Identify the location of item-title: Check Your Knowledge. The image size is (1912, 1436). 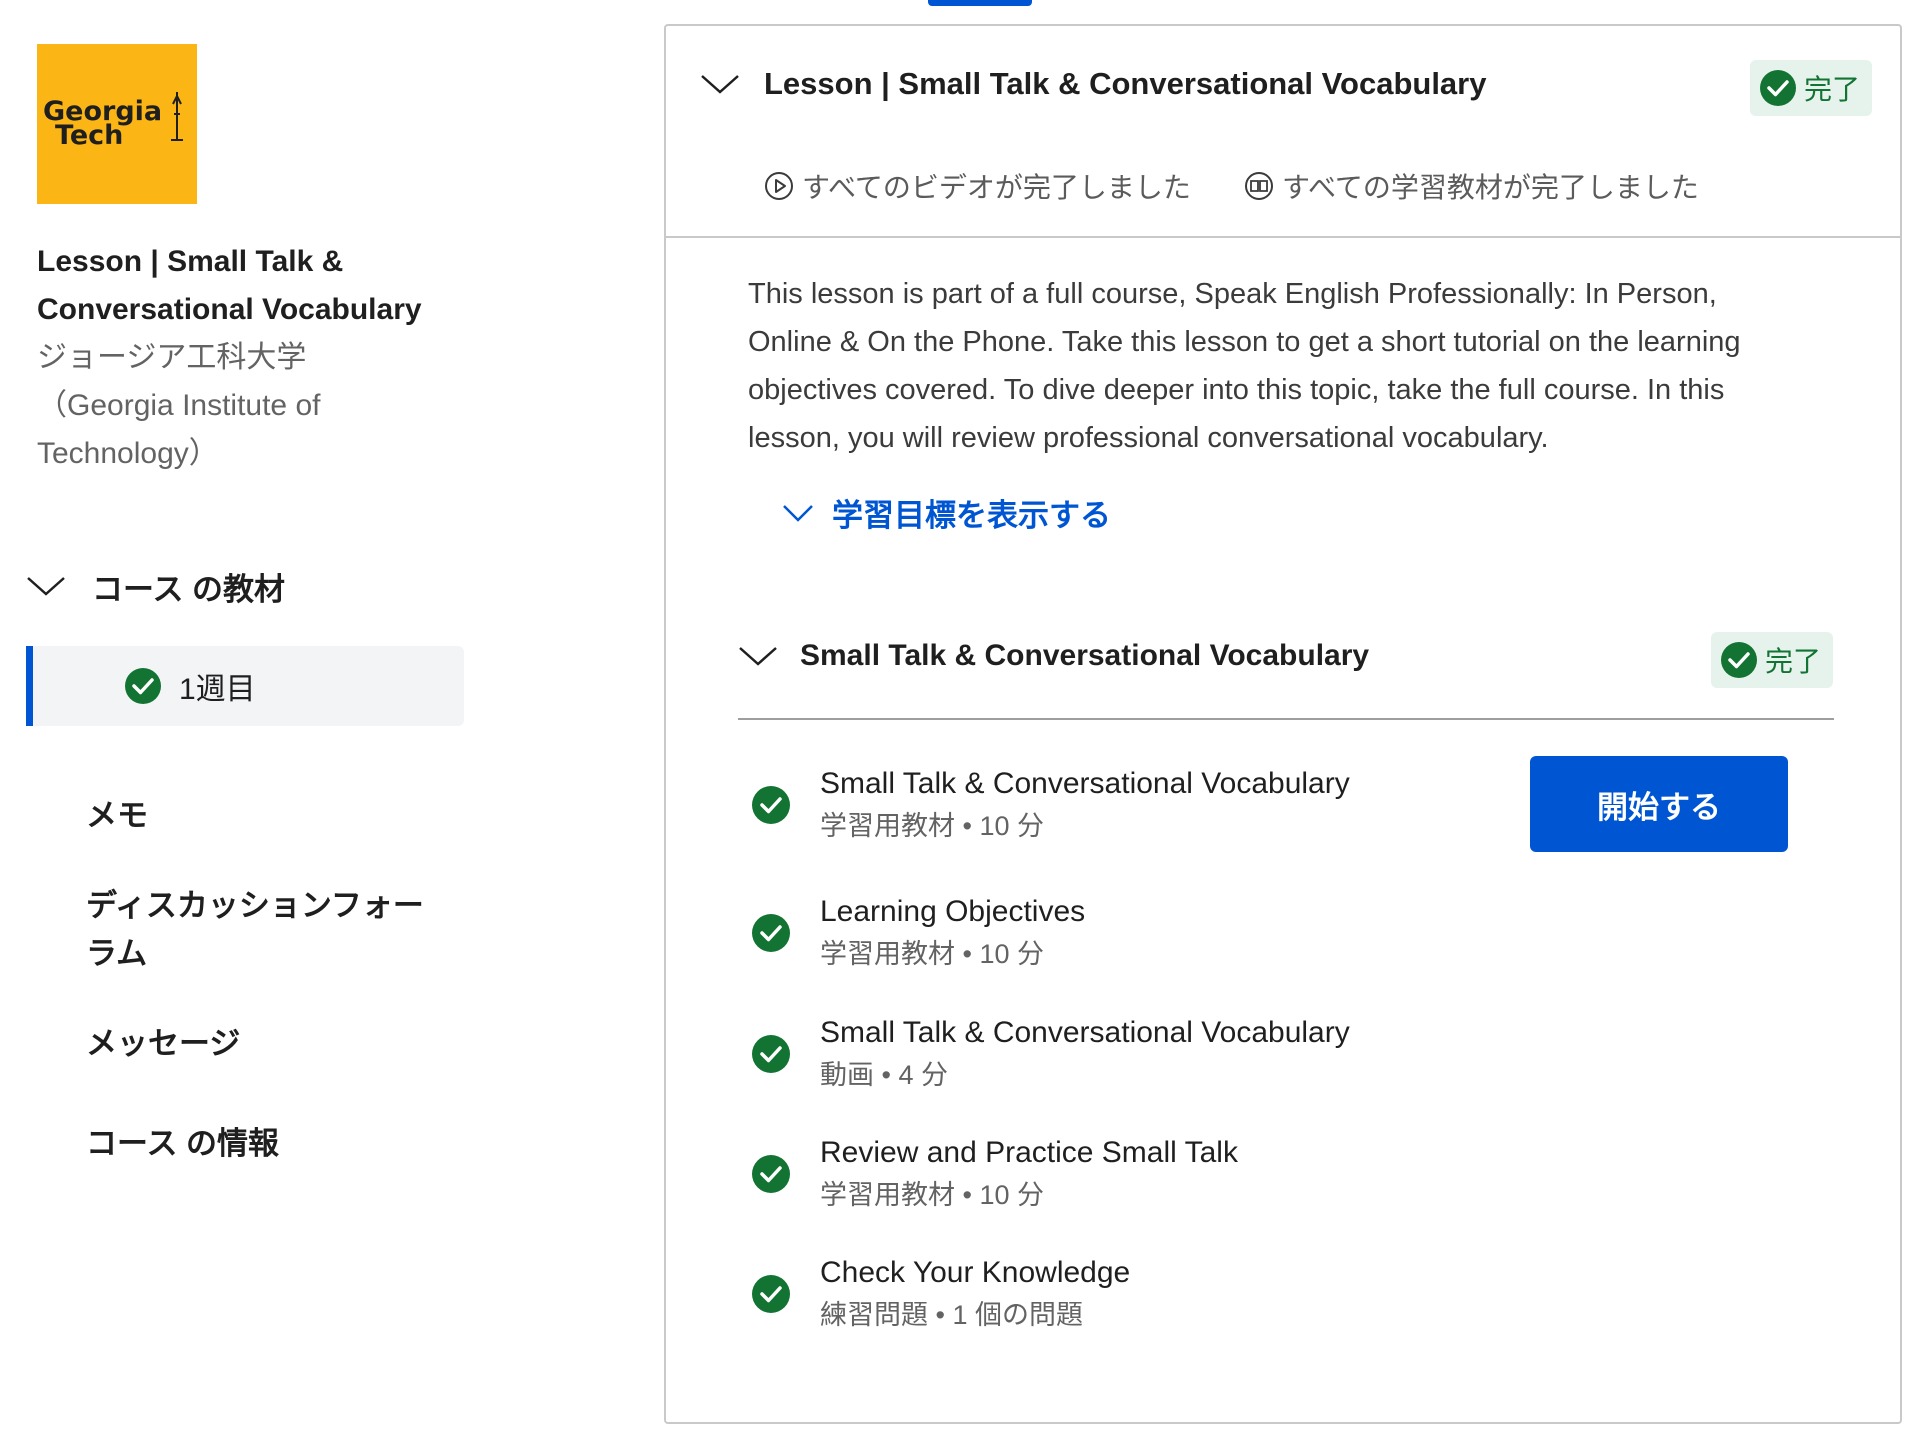
(975, 1272).